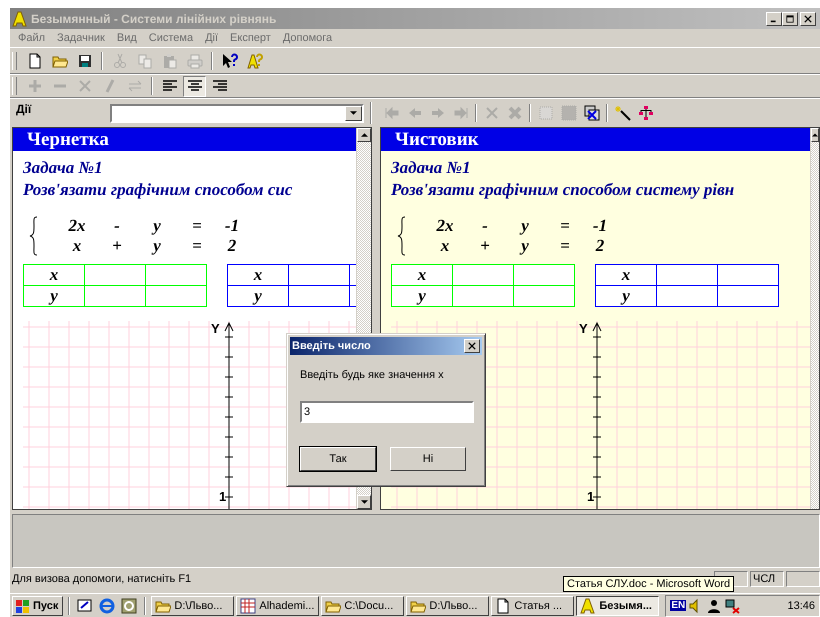 This screenshot has height=617, width=820. Describe the element at coordinates (34, 236) in the screenshot. I see `brace-icon` at that location.